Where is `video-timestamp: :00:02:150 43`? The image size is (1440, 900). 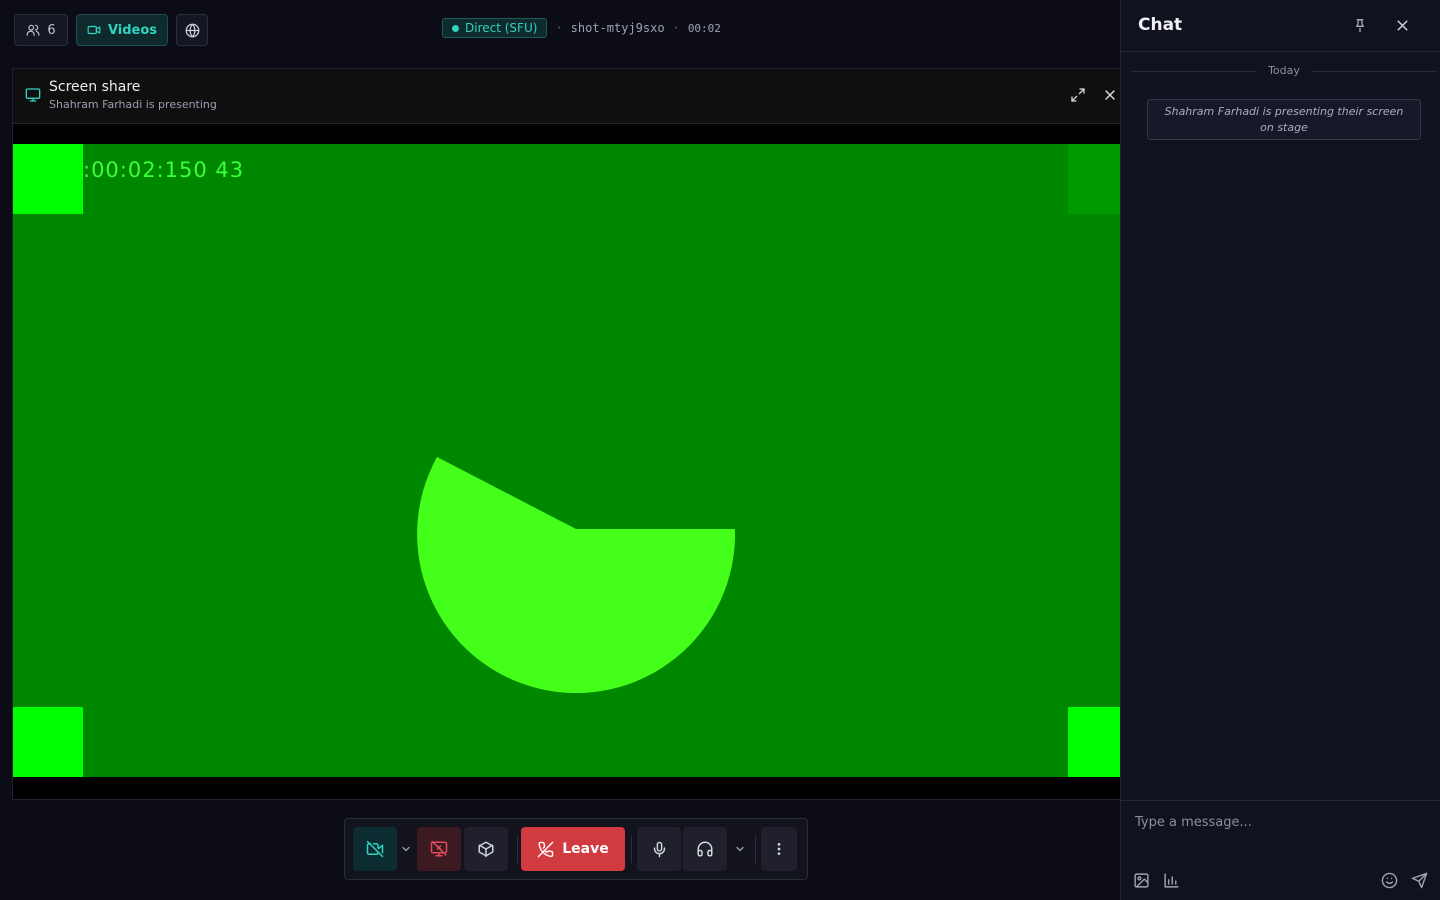
video-timestamp: :00:02:150 43 is located at coordinates (164, 170).